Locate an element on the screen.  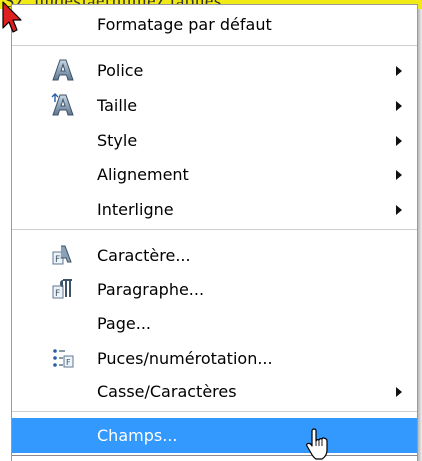
font-size-a-icon is located at coordinates (62, 104).